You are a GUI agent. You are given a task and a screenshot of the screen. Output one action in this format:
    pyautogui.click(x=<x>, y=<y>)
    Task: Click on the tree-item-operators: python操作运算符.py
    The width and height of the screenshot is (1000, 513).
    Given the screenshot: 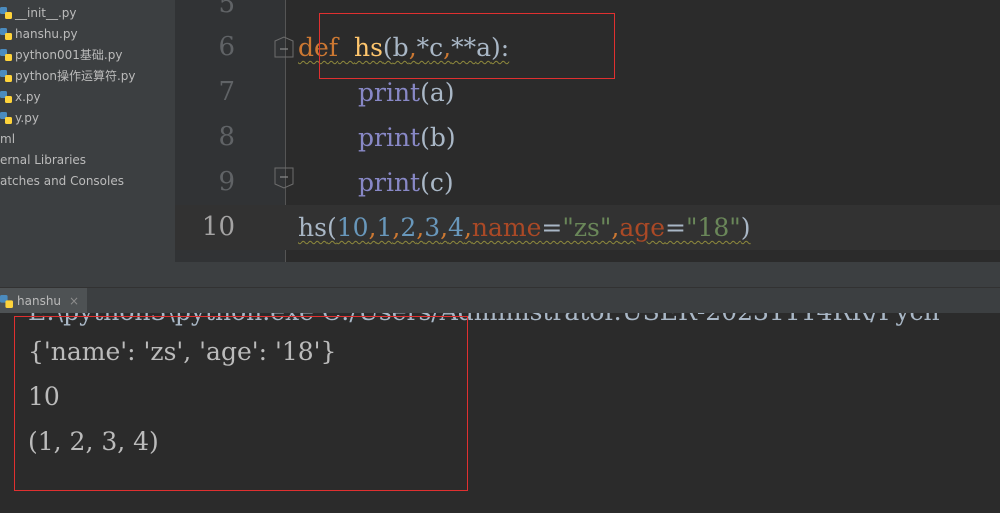 What is the action you would take?
    pyautogui.click(x=68, y=76)
    